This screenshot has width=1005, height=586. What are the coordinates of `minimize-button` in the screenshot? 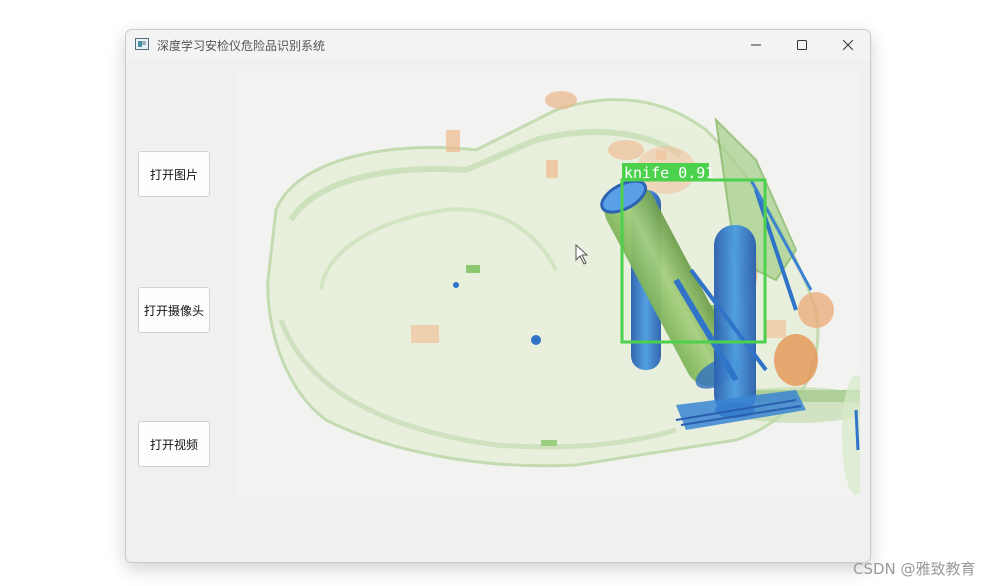 It's located at (756, 45).